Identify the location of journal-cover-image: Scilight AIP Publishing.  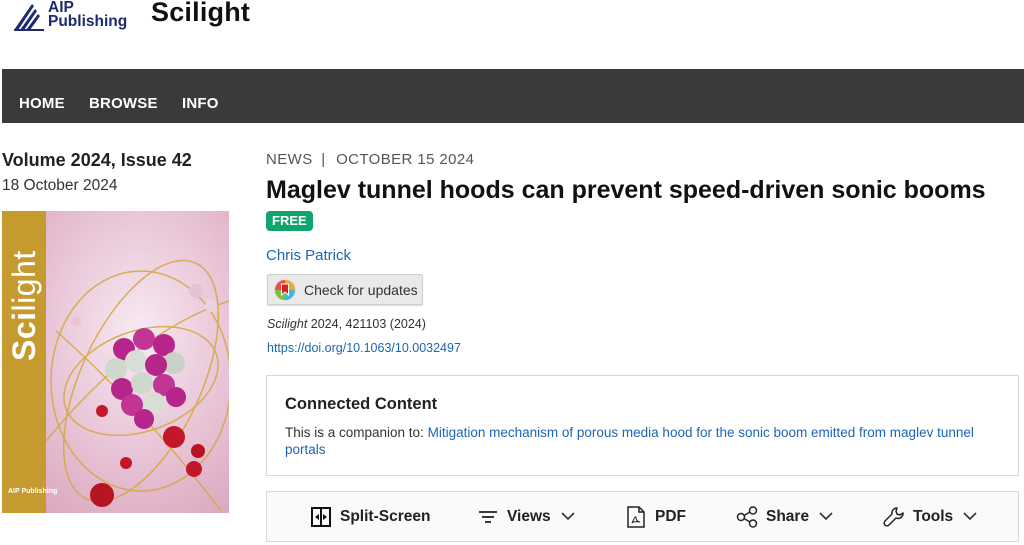
(115, 362).